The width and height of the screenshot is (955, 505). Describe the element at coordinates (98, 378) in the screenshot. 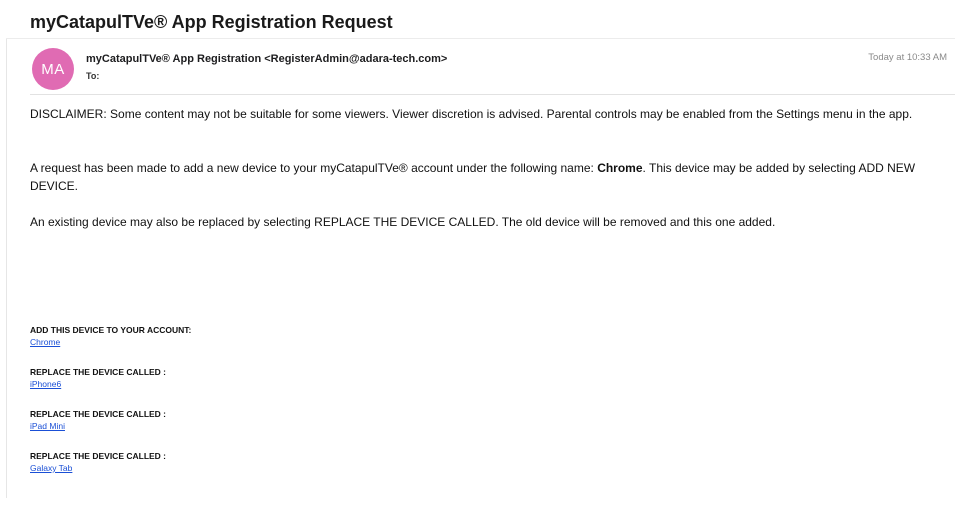

I see `replace-device-section: REPLACE THE DEVICE CALLED : iPhone6` at that location.